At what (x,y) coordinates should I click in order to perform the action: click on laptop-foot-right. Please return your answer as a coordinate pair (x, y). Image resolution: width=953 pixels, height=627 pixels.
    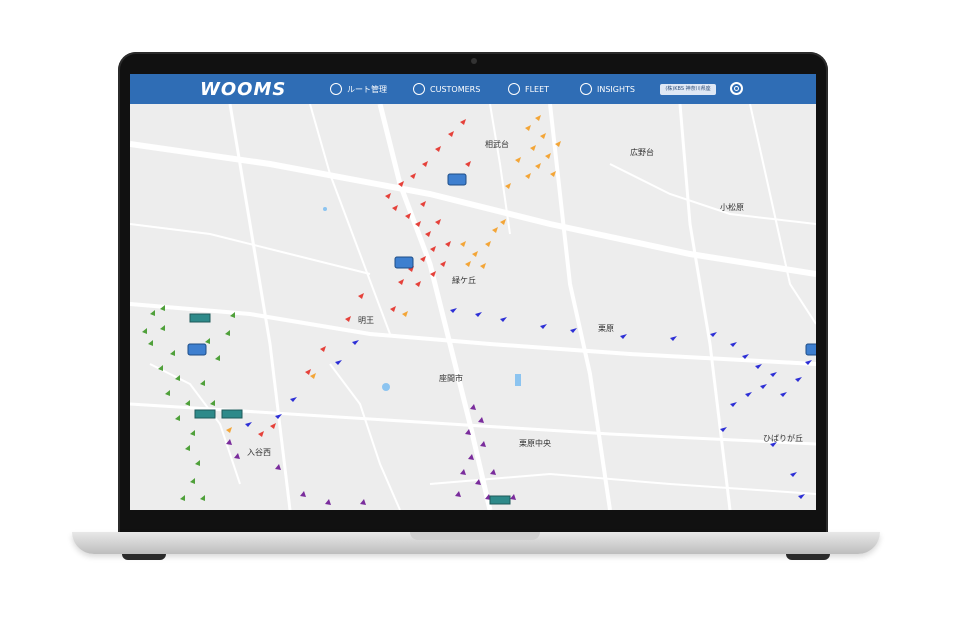
    Looking at the image, I should click on (808, 557).